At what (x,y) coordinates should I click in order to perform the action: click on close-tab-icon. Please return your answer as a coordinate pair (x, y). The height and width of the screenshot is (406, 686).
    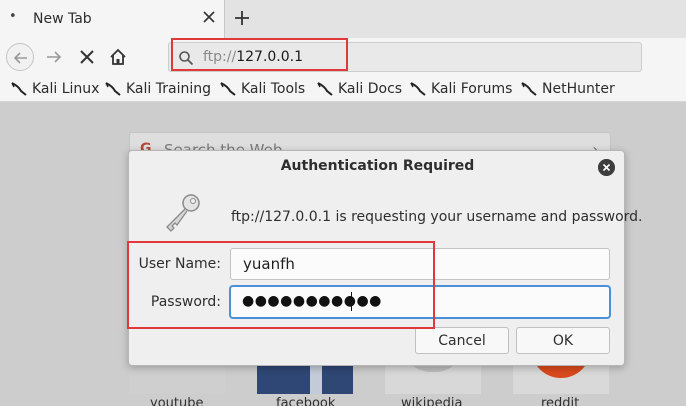
    Looking at the image, I should click on (209, 17).